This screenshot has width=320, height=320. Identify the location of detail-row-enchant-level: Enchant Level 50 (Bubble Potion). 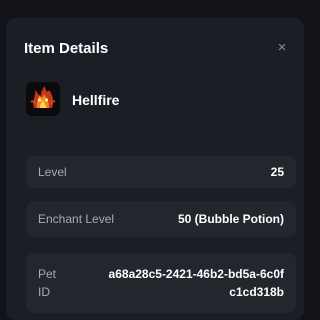
(161, 219).